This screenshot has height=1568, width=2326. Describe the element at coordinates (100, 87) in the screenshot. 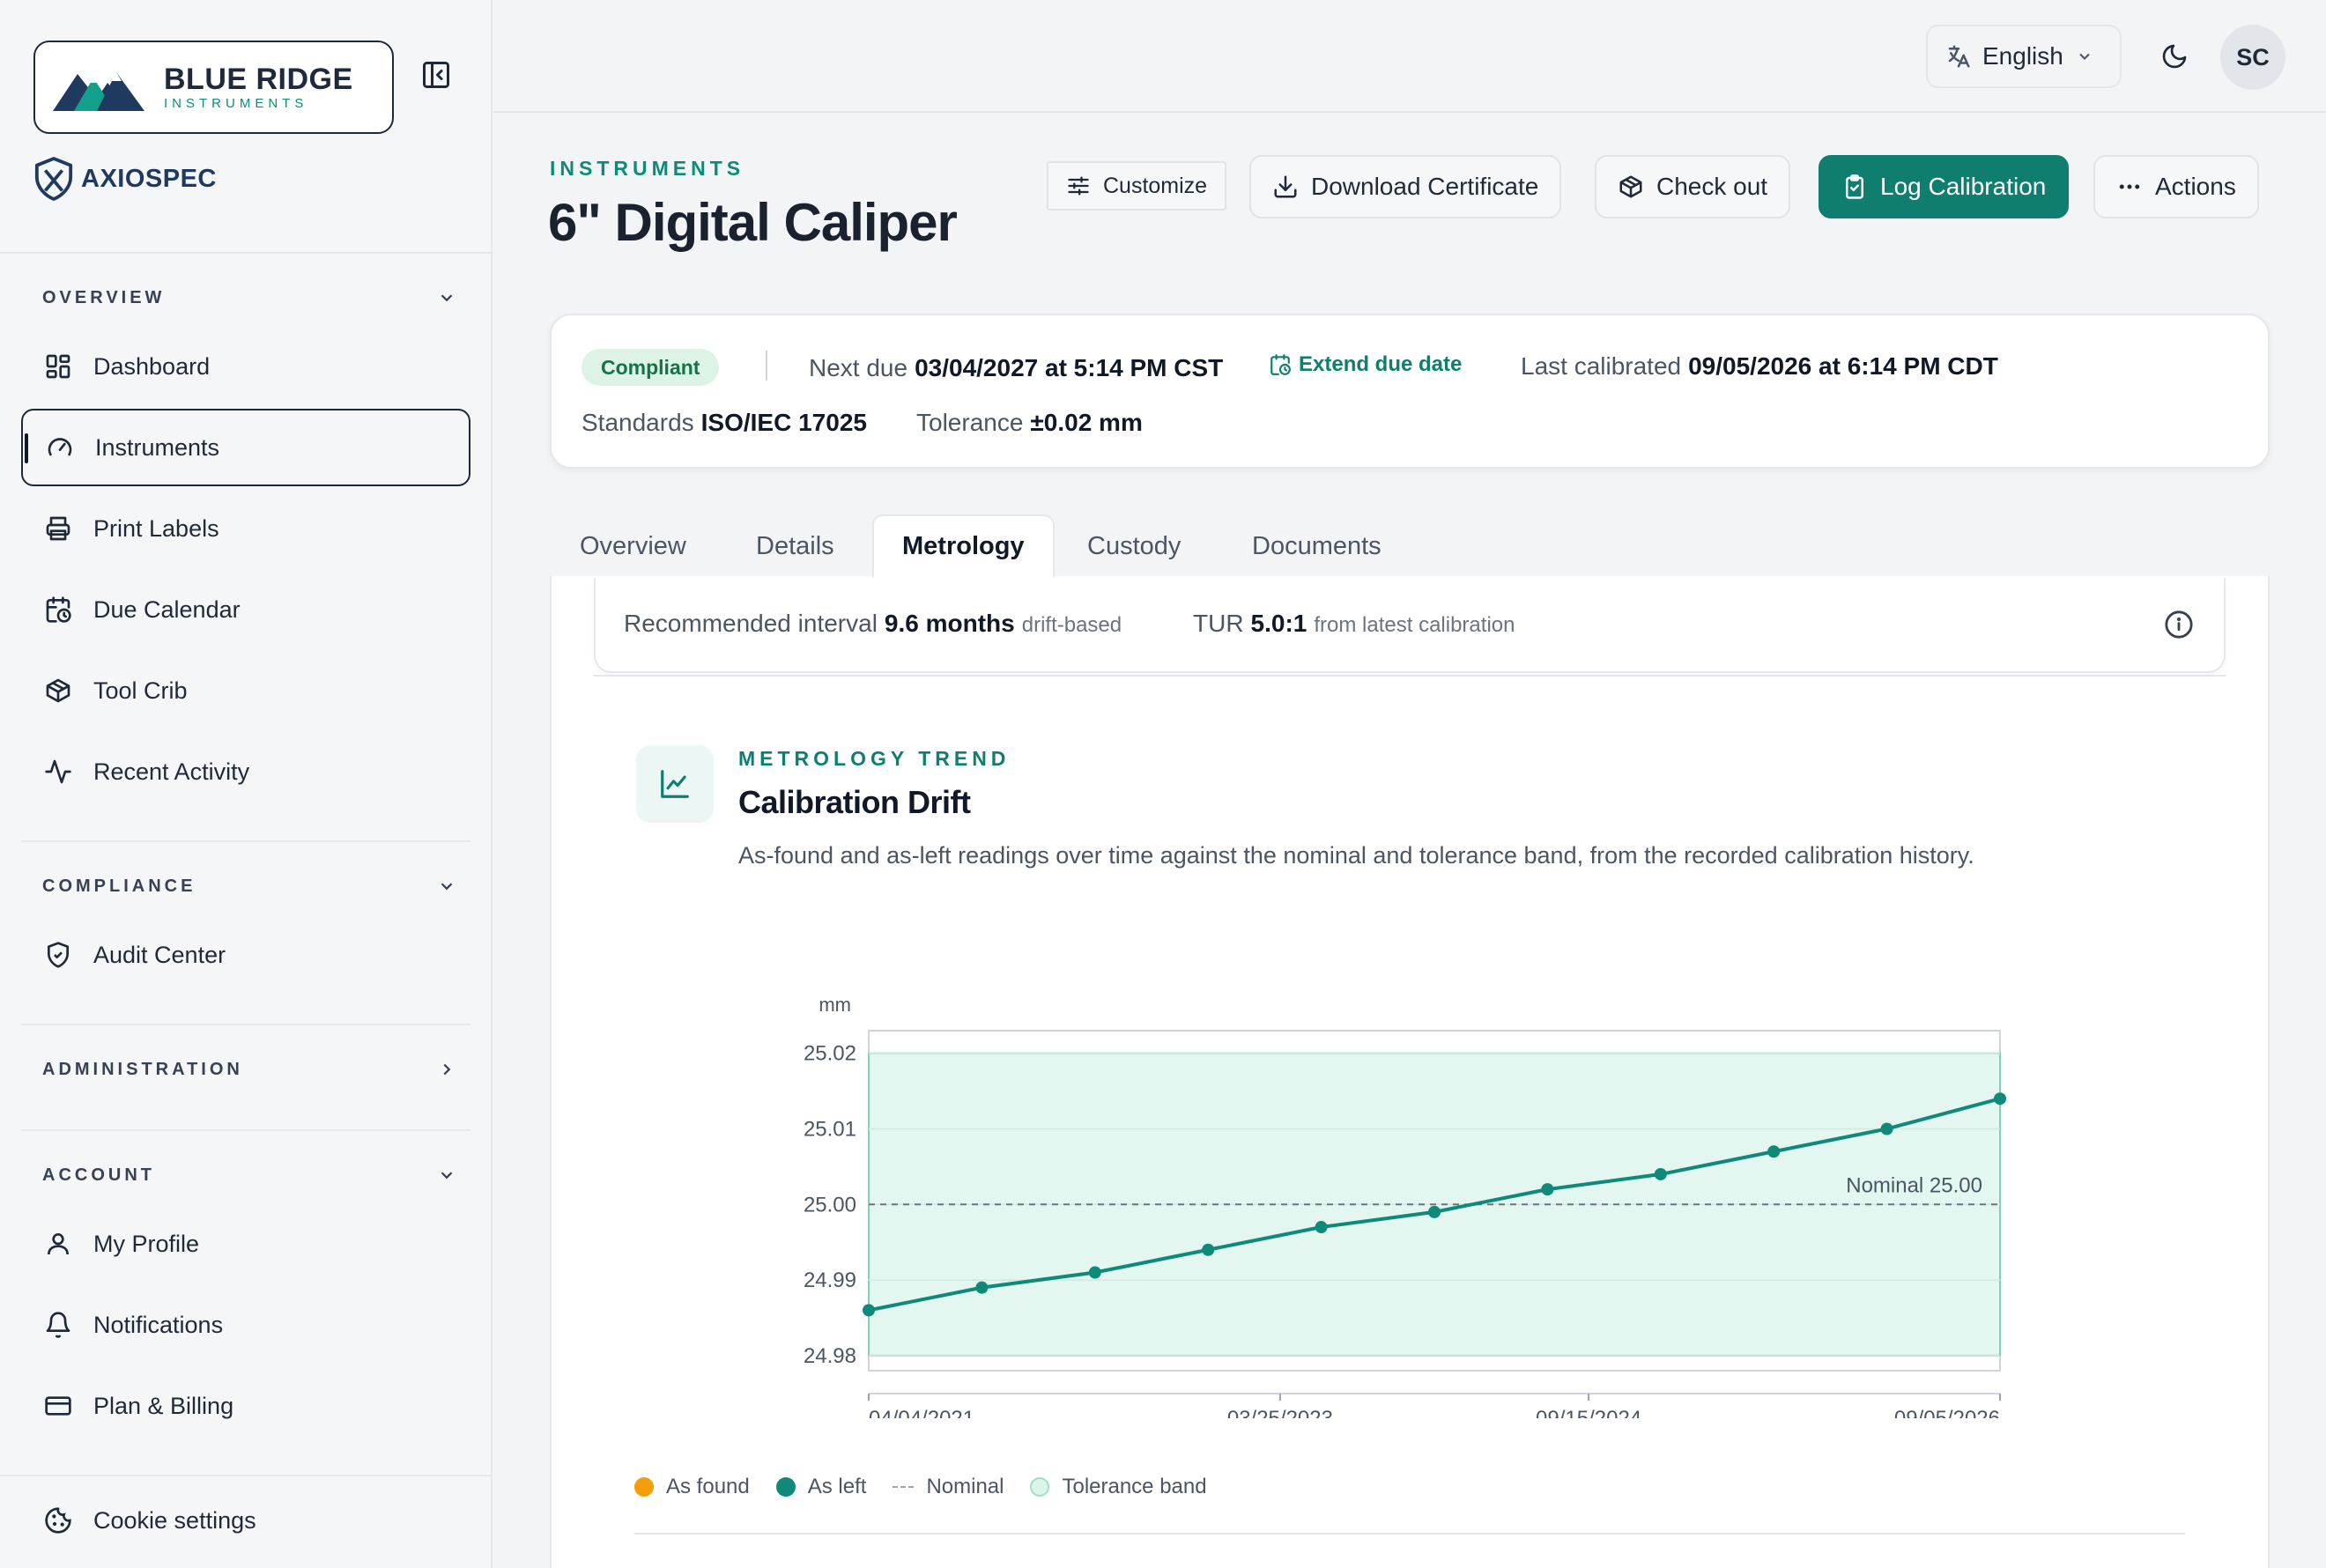

I see `mountain-logo-icon` at that location.